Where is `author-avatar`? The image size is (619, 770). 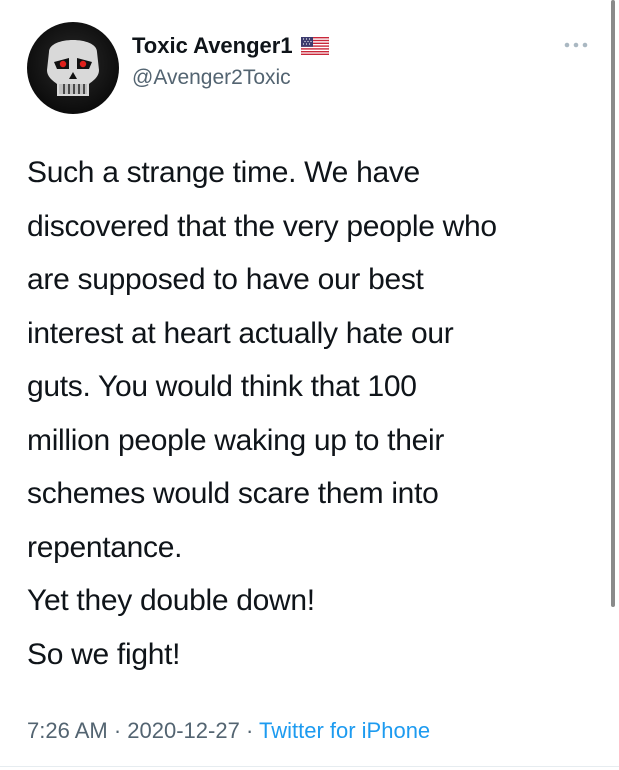
author-avatar is located at coordinates (73, 68).